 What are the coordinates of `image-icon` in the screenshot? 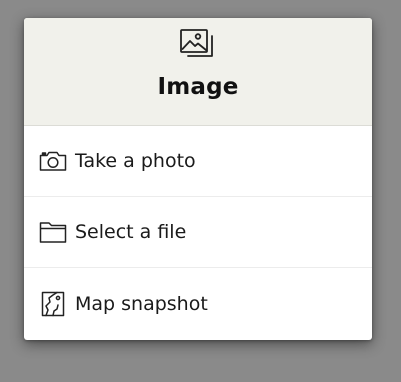 It's located at (198, 46).